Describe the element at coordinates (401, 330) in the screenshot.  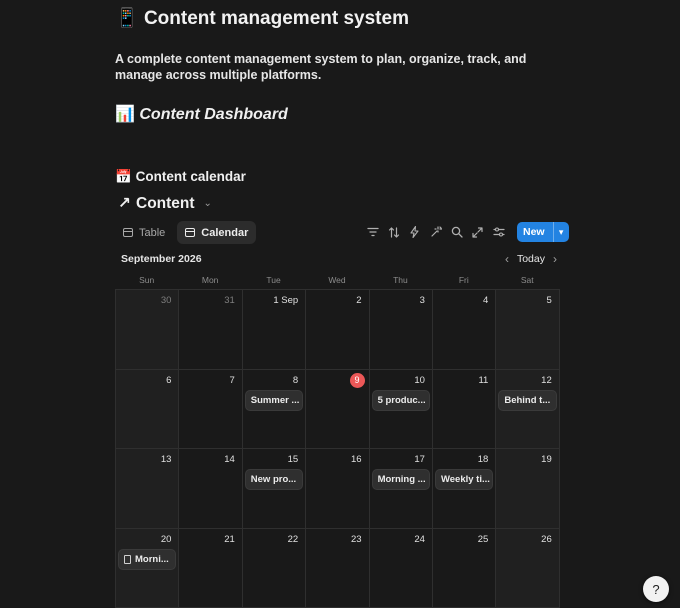
I see `calendar-day-cell: 3` at that location.